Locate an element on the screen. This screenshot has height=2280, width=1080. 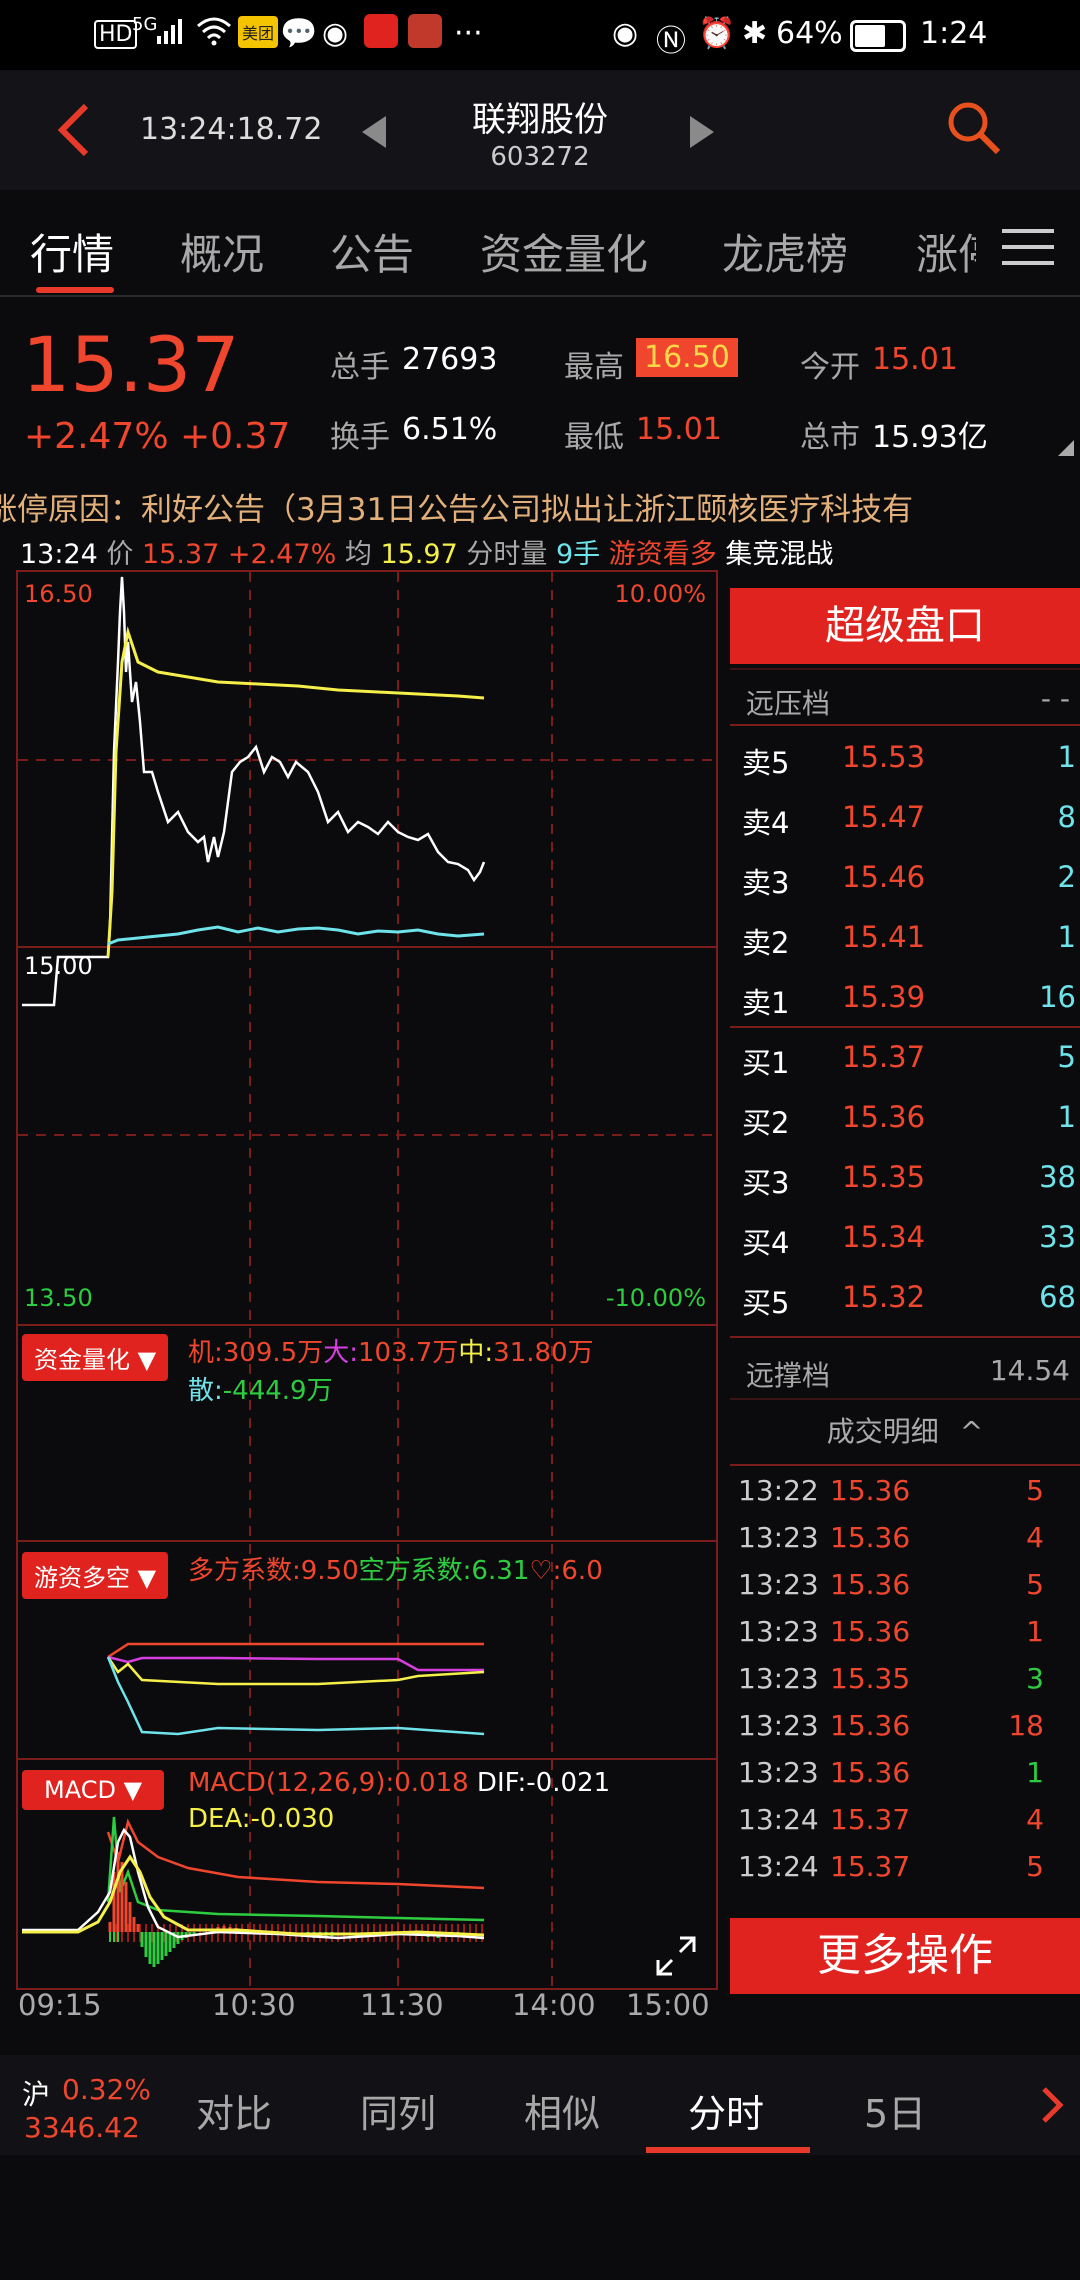
tab-announcement: 公告 is located at coordinates (372, 251).